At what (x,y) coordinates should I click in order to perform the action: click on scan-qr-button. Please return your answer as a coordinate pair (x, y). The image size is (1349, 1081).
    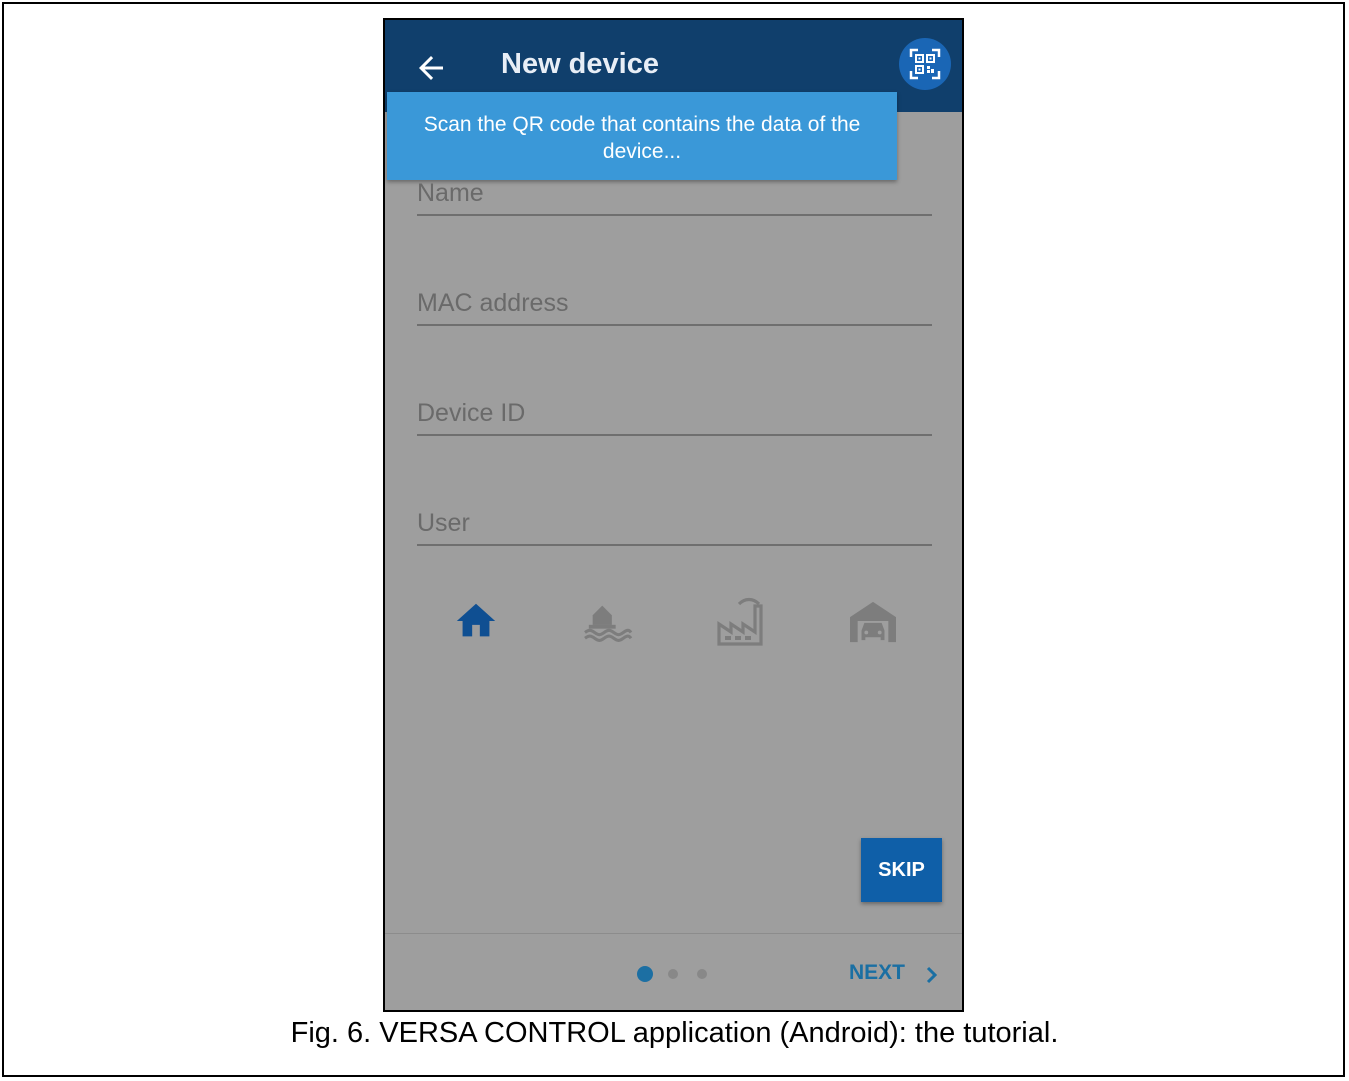
    Looking at the image, I should click on (925, 64).